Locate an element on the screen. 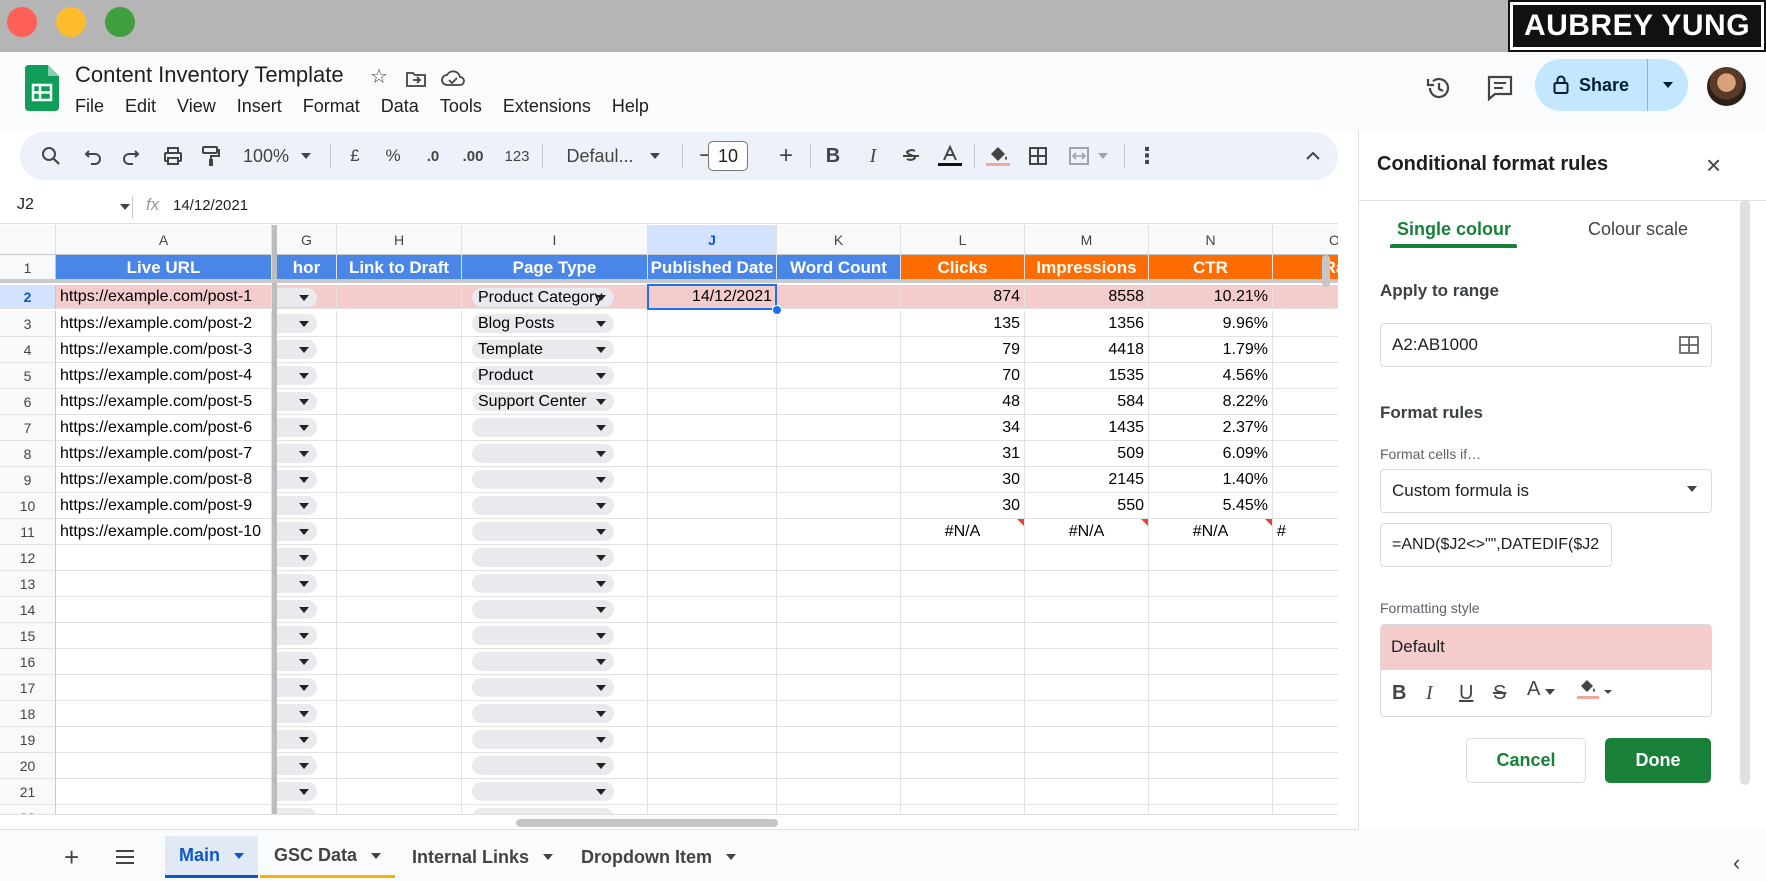  cell: 1.40% is located at coordinates (1211, 480).